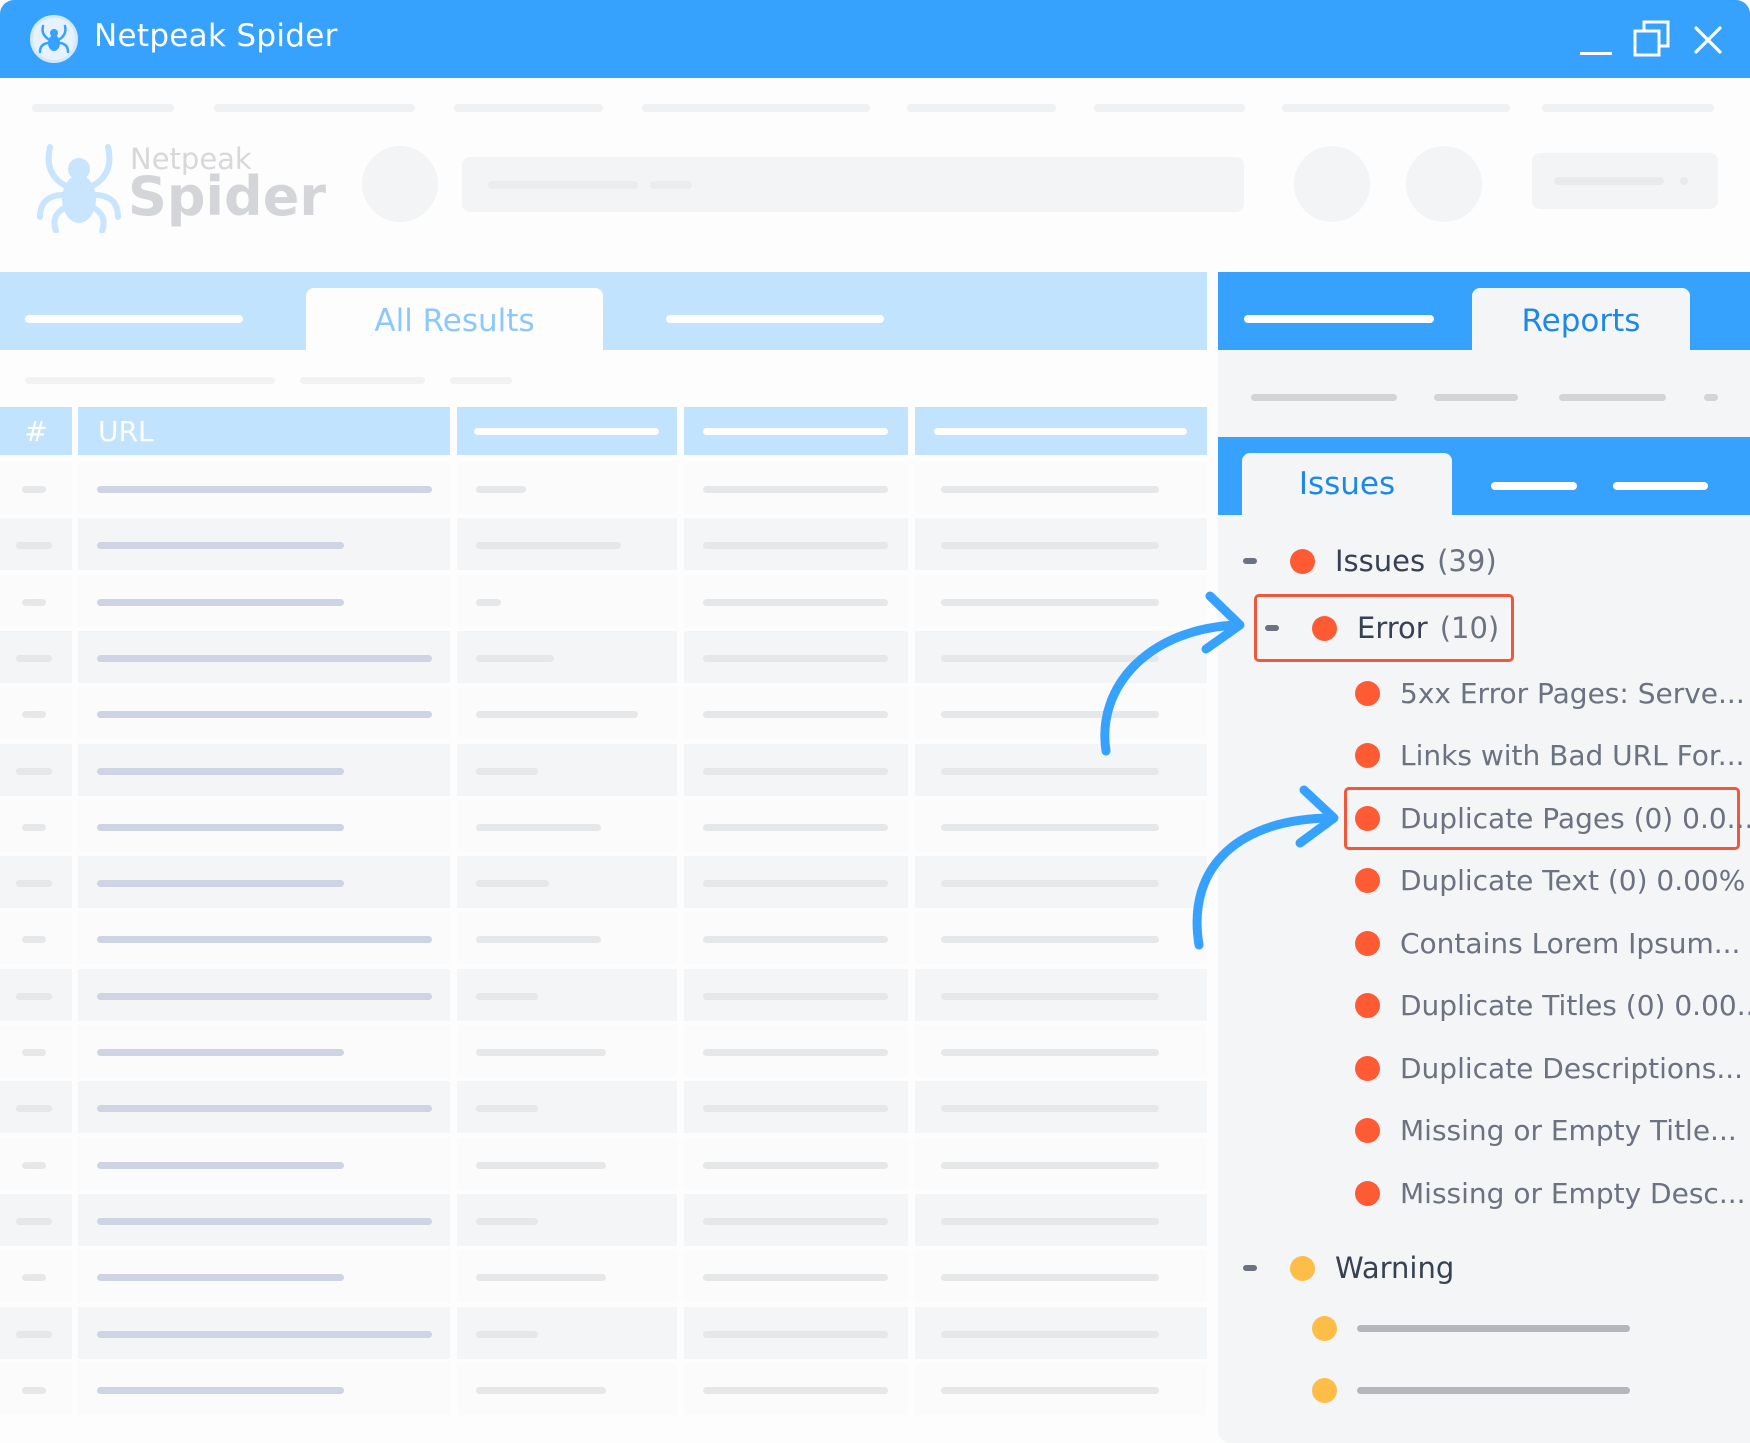  I want to click on tree-node-issues: Issues (39), so click(1370, 561).